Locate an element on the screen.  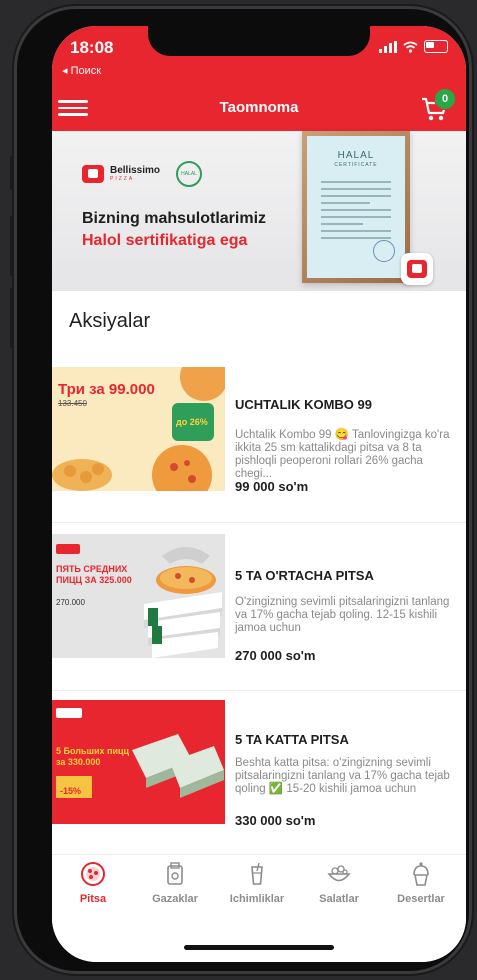
certificate-title: HALAL is located at coordinates (356, 155).